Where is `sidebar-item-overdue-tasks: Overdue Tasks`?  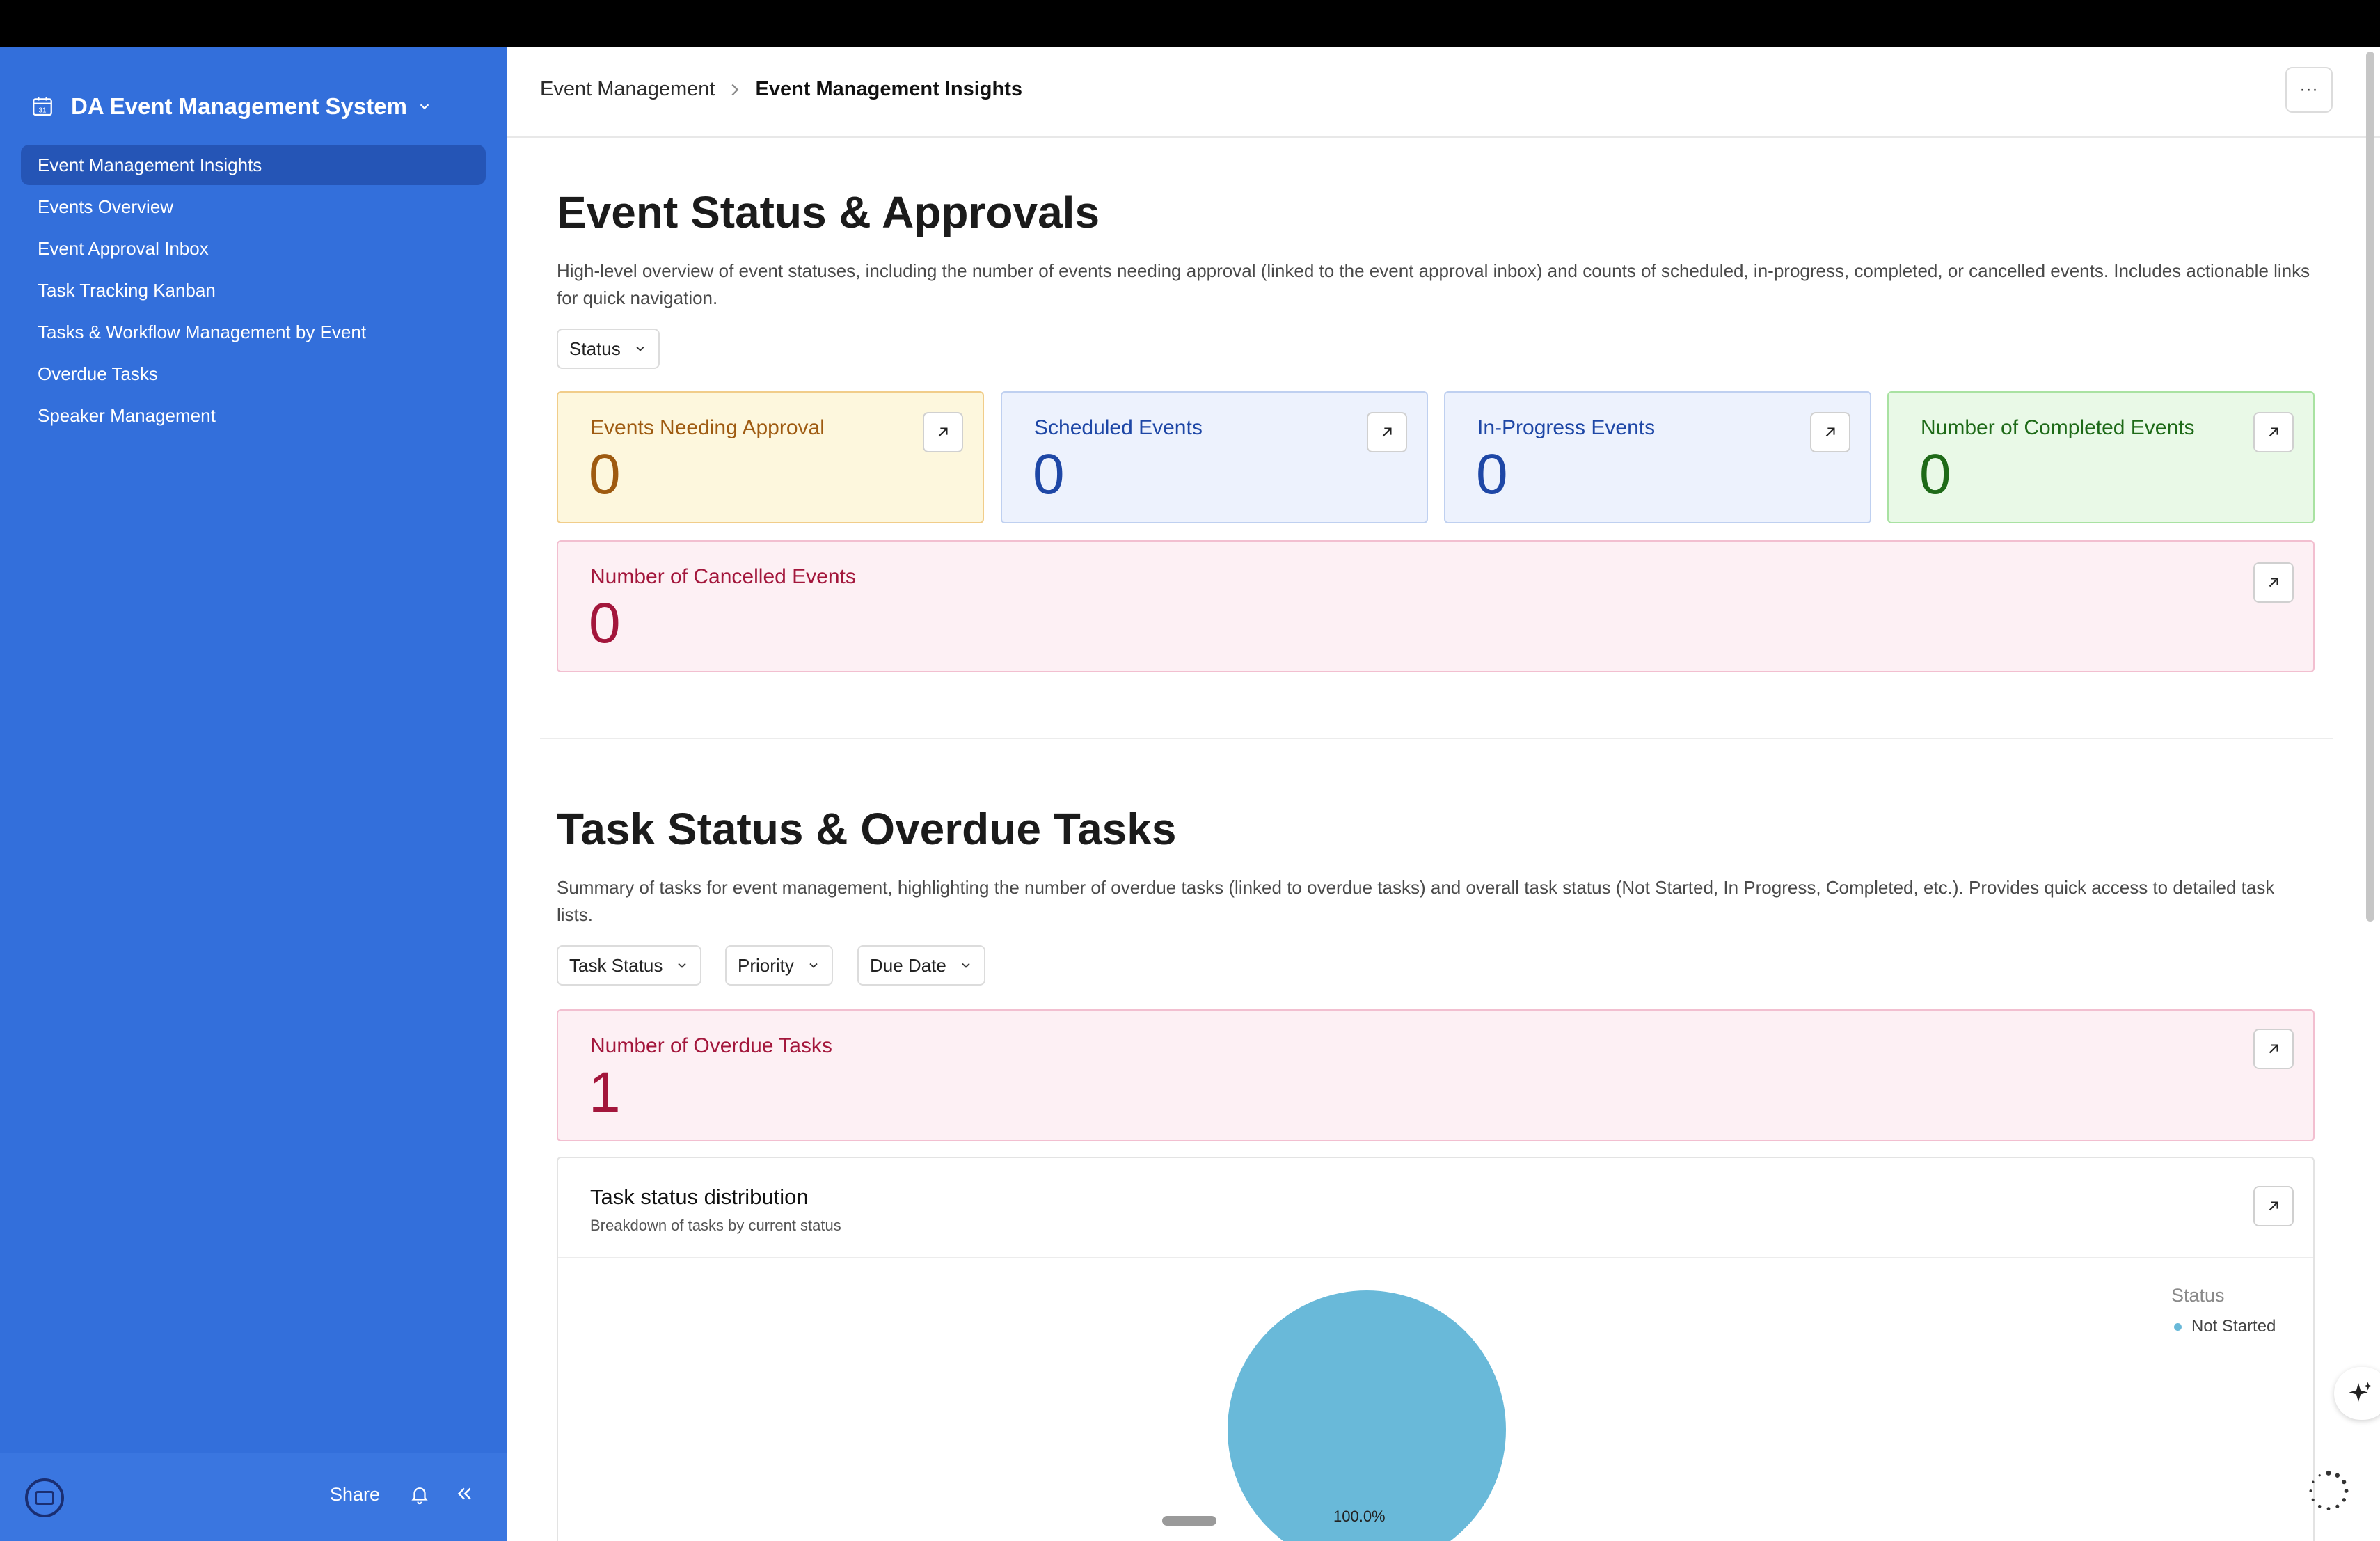
sidebar-item-overdue-tasks: Overdue Tasks is located at coordinates (253, 374).